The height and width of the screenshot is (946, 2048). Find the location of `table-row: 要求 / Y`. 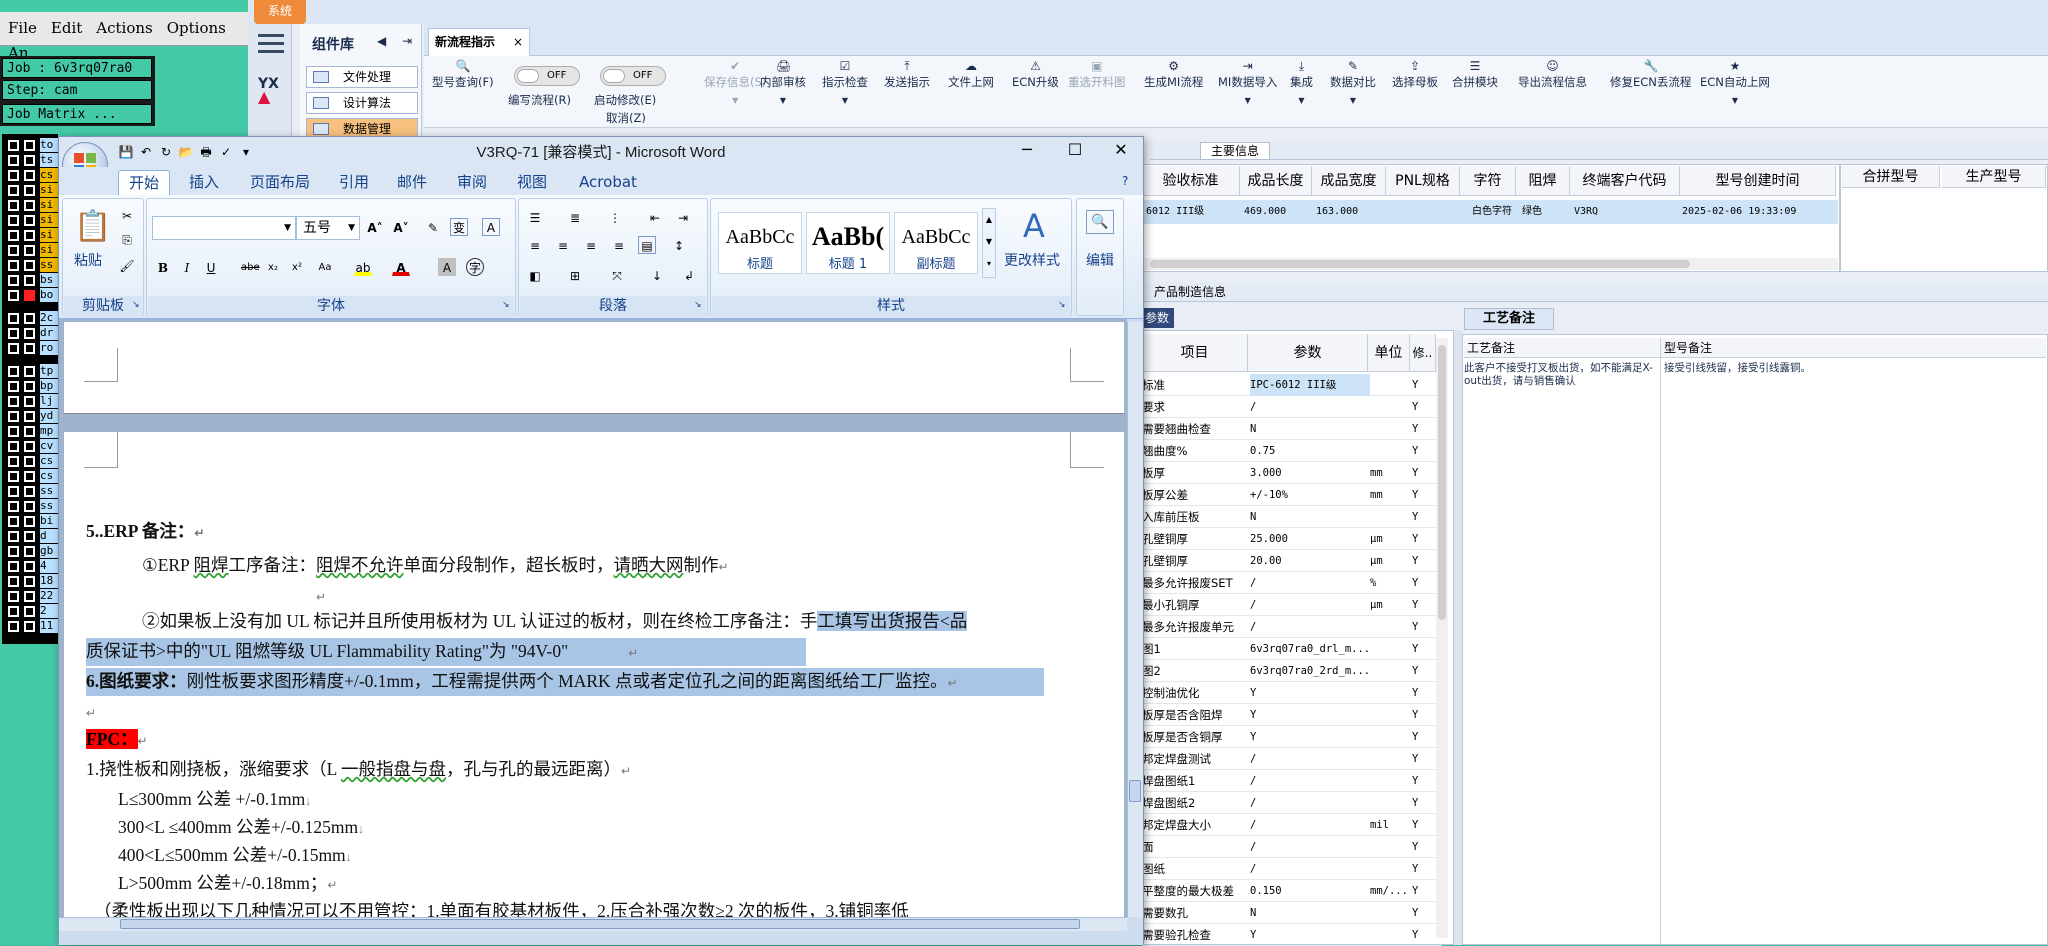

table-row: 要求 / Y is located at coordinates (1292, 407).